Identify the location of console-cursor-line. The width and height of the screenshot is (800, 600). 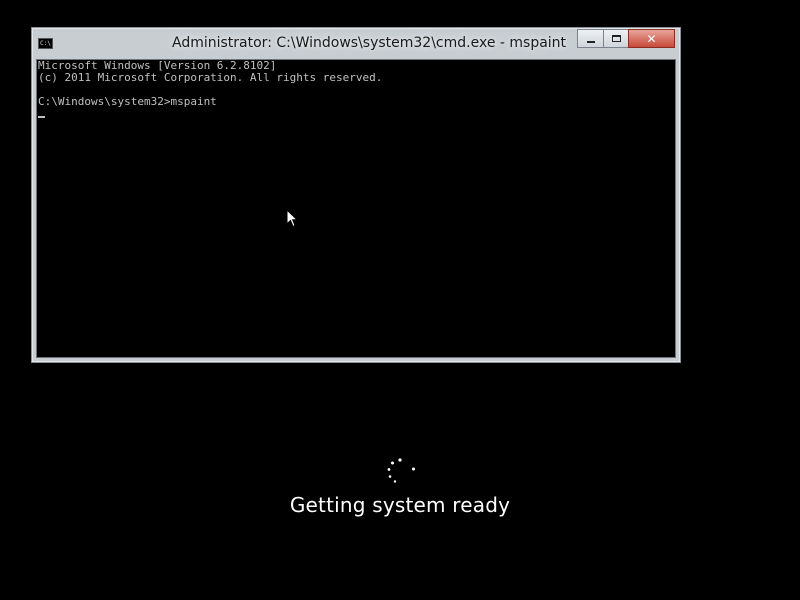
(356, 114).